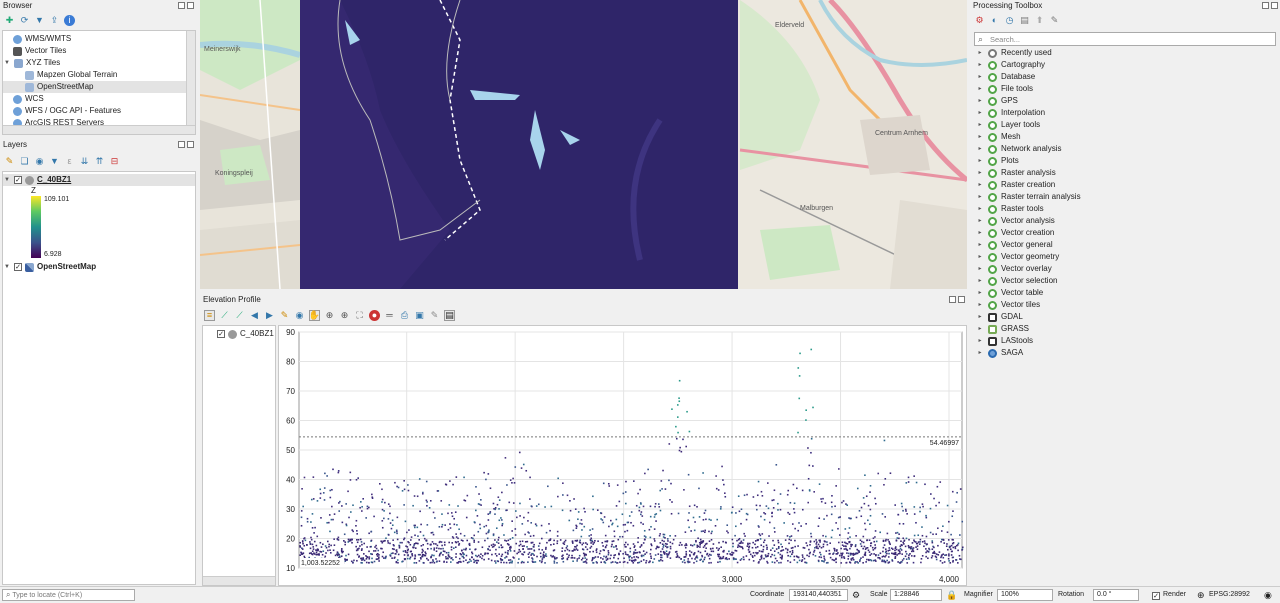  I want to click on browser-item: ▼ XYZ Tiles, so click(31, 63).